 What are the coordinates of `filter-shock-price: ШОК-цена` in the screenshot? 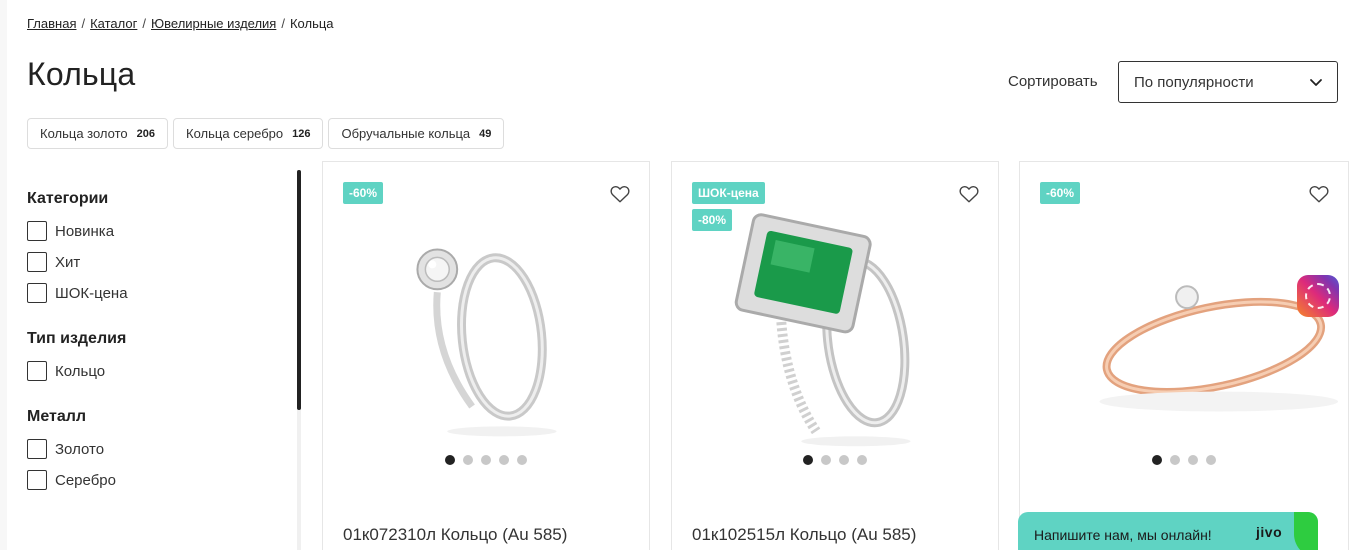 It's located at (162, 293).